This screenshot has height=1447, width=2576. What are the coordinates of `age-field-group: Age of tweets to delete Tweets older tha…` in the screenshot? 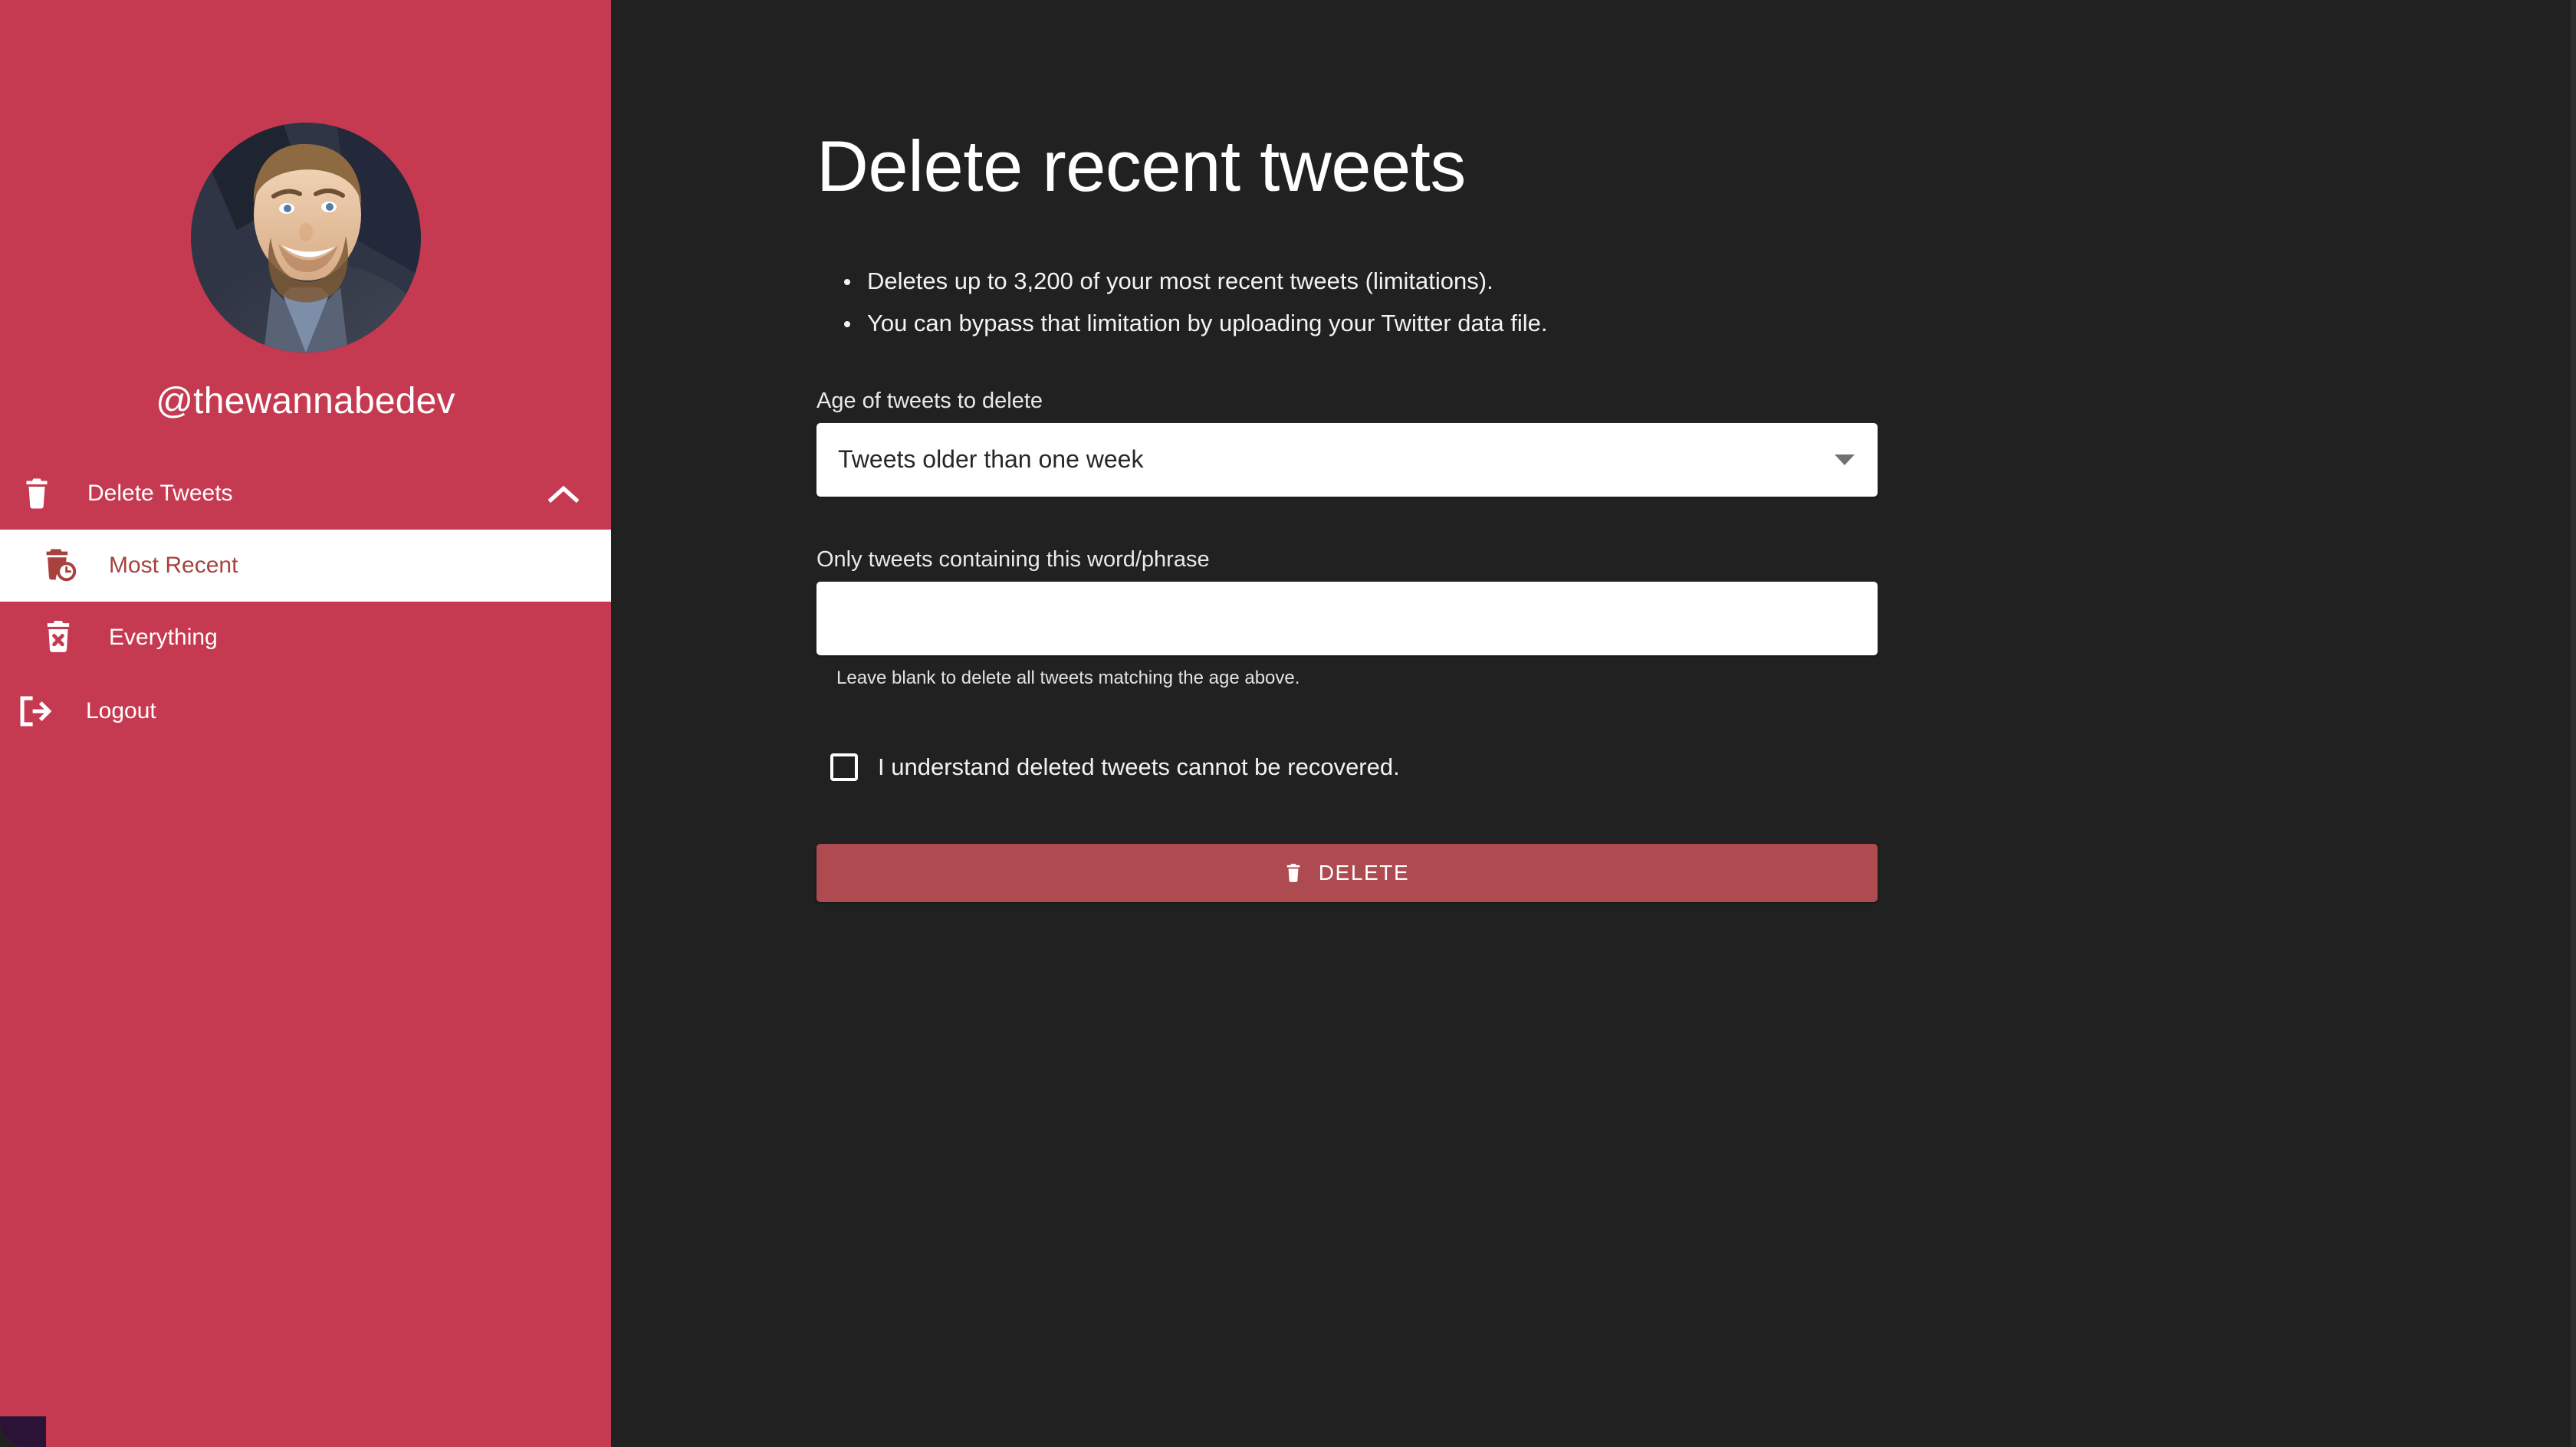 It's located at (1347, 443).